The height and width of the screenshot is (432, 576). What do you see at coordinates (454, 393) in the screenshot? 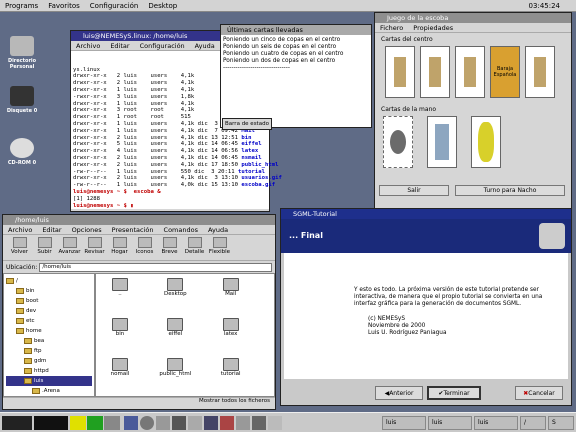
I see `terminar-button: ✔ Terminar` at bounding box center [454, 393].